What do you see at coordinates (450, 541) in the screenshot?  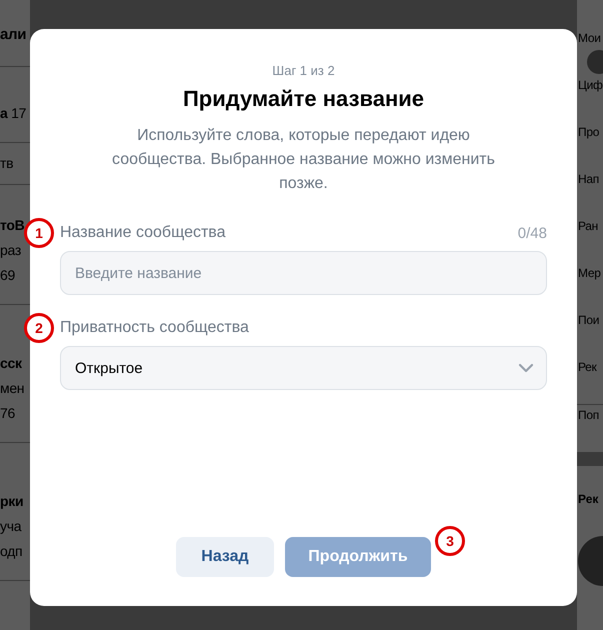 I see `annotation-marker: 3` at bounding box center [450, 541].